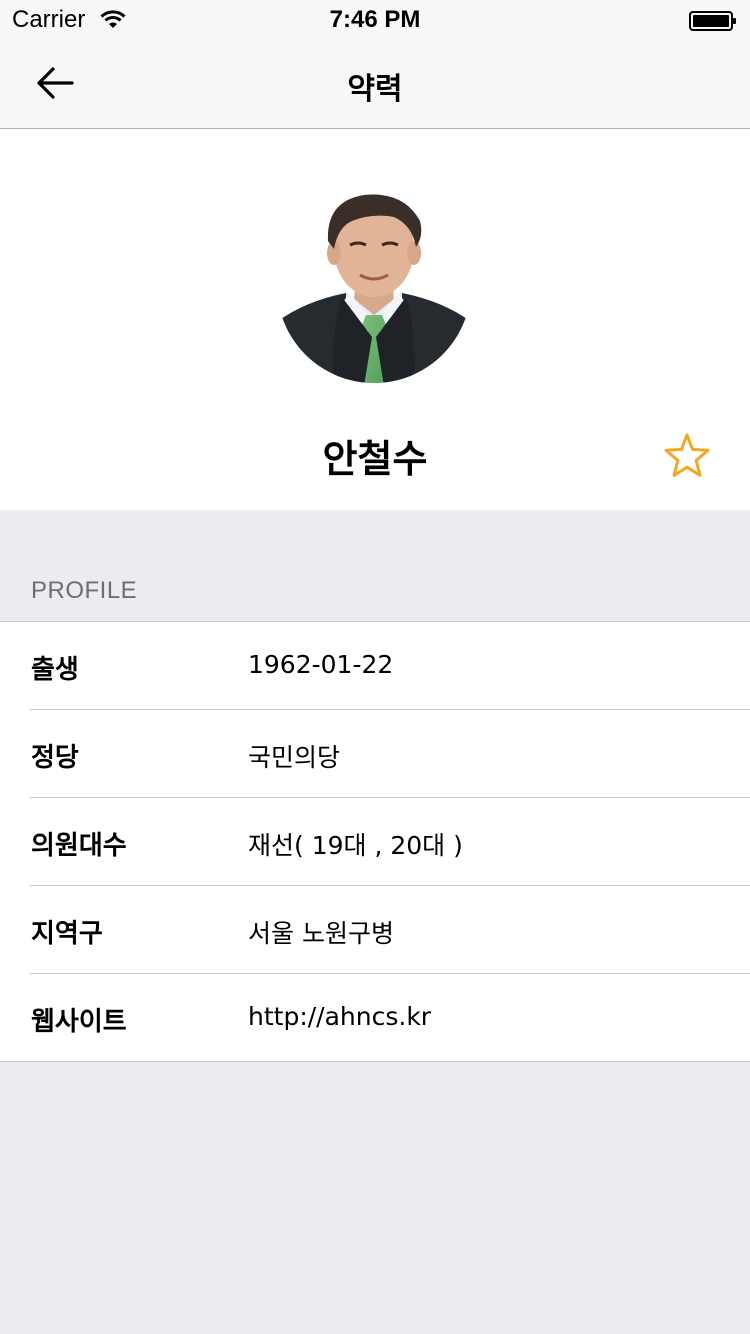  What do you see at coordinates (79, 1022) in the screenshot?
I see `row-label: 웹사이트` at bounding box center [79, 1022].